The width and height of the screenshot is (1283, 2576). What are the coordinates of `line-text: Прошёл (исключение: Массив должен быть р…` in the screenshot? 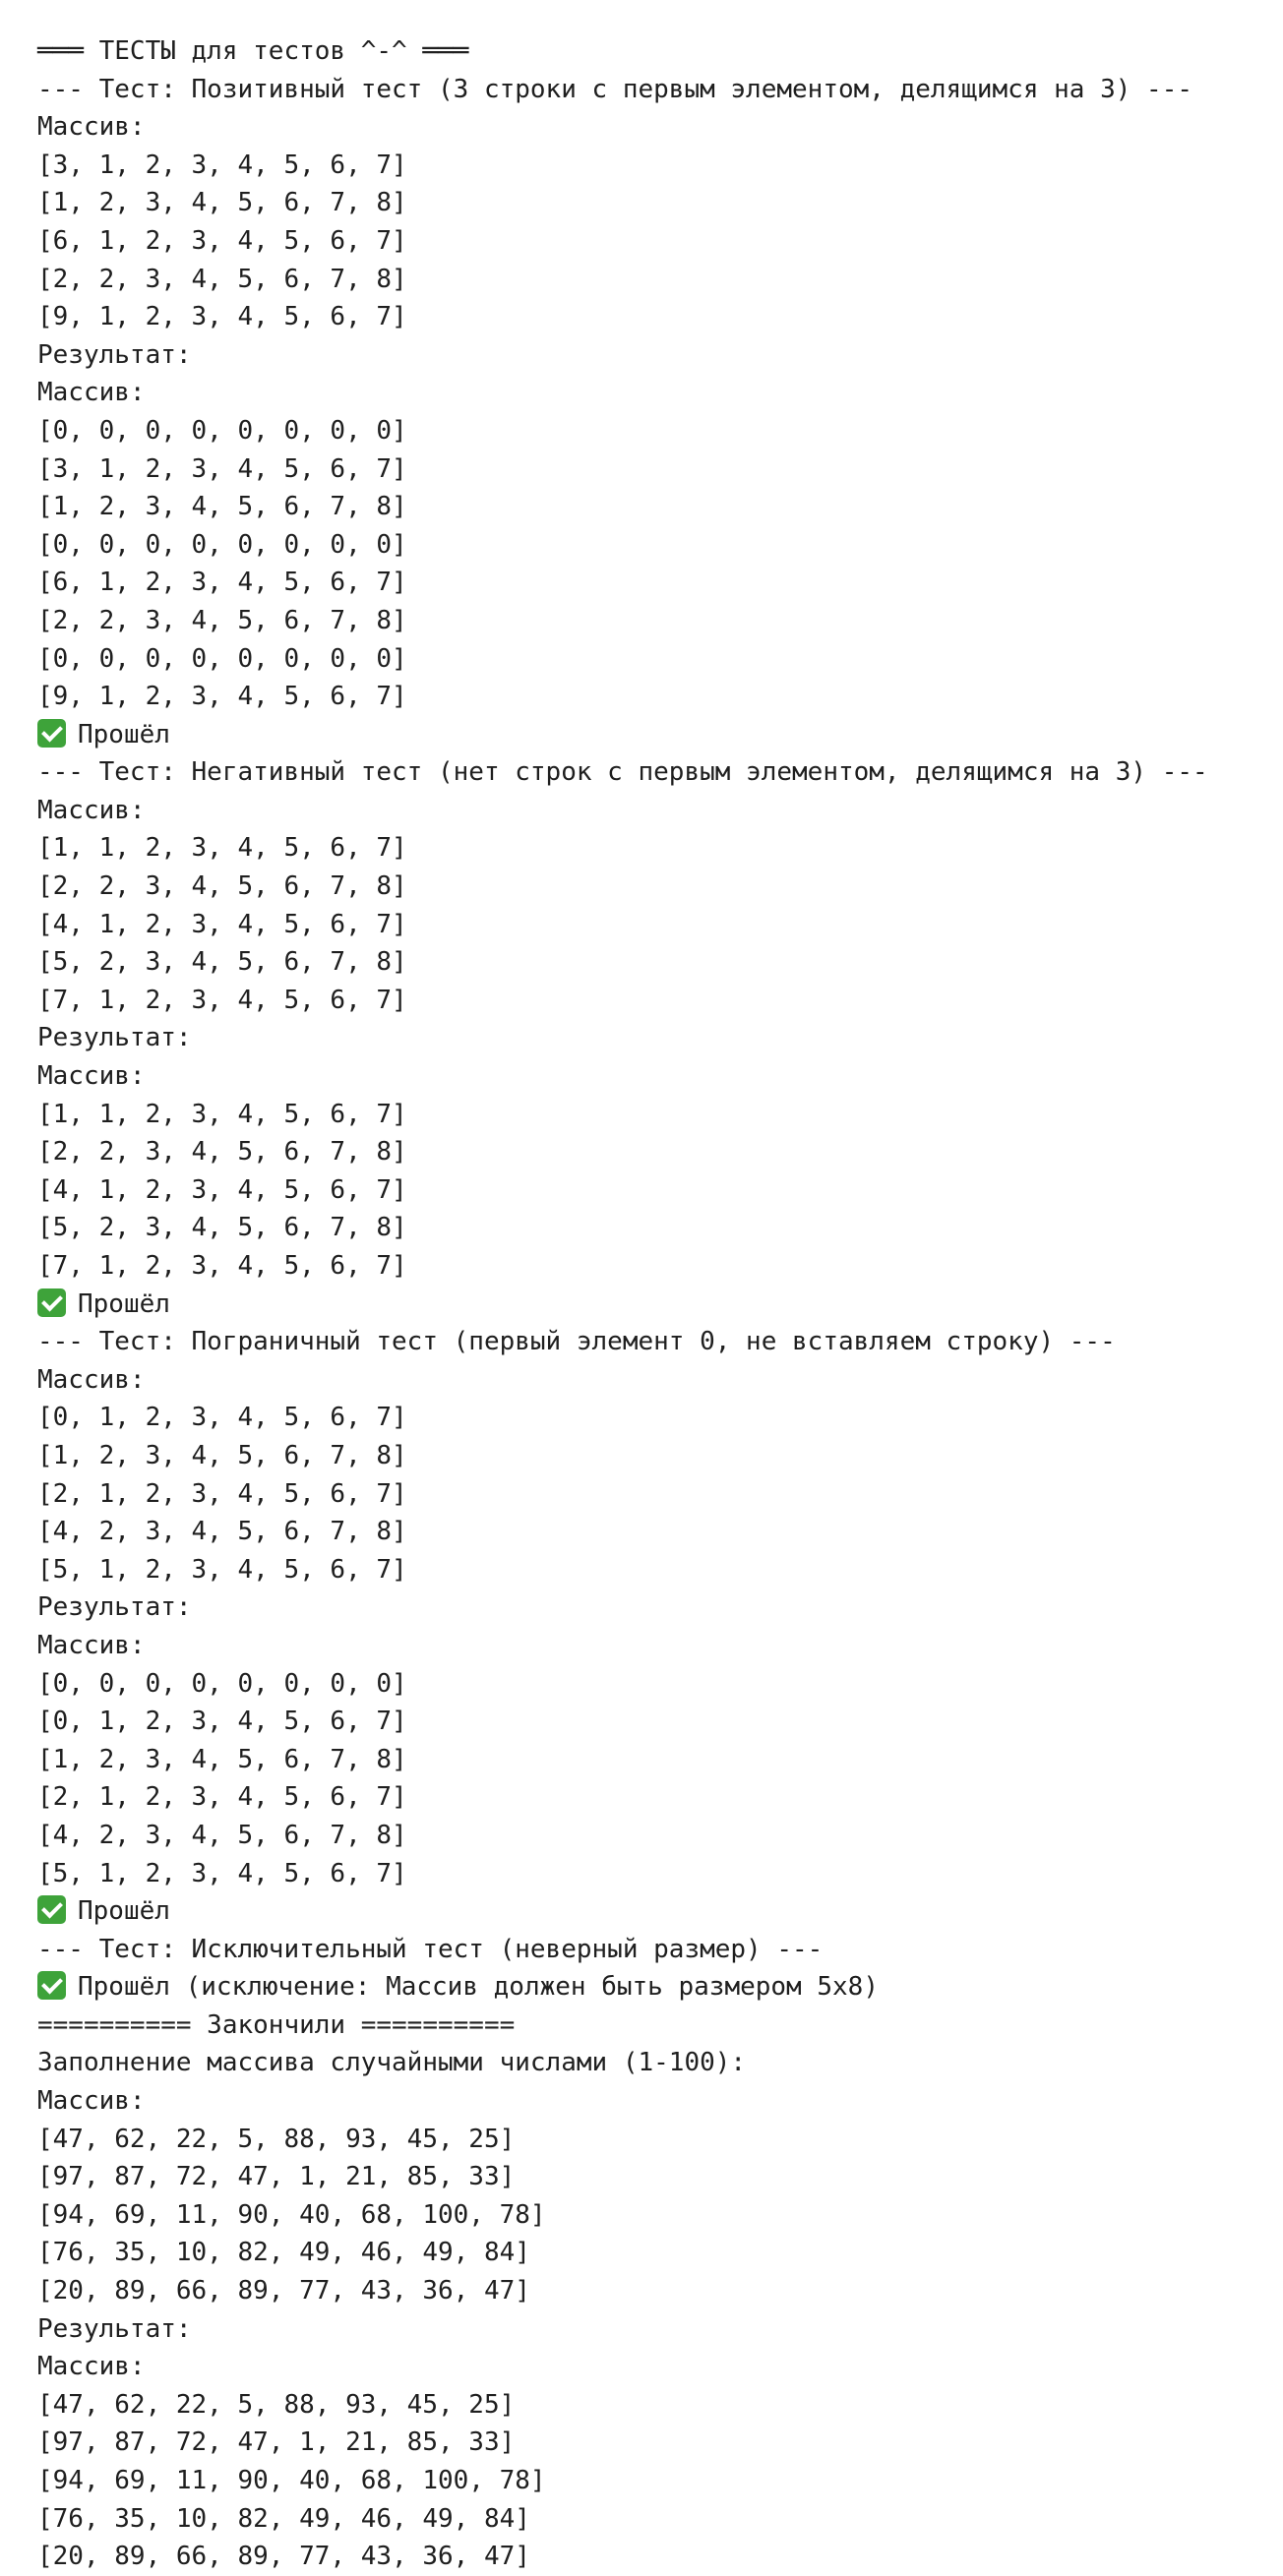 It's located at (478, 1988).